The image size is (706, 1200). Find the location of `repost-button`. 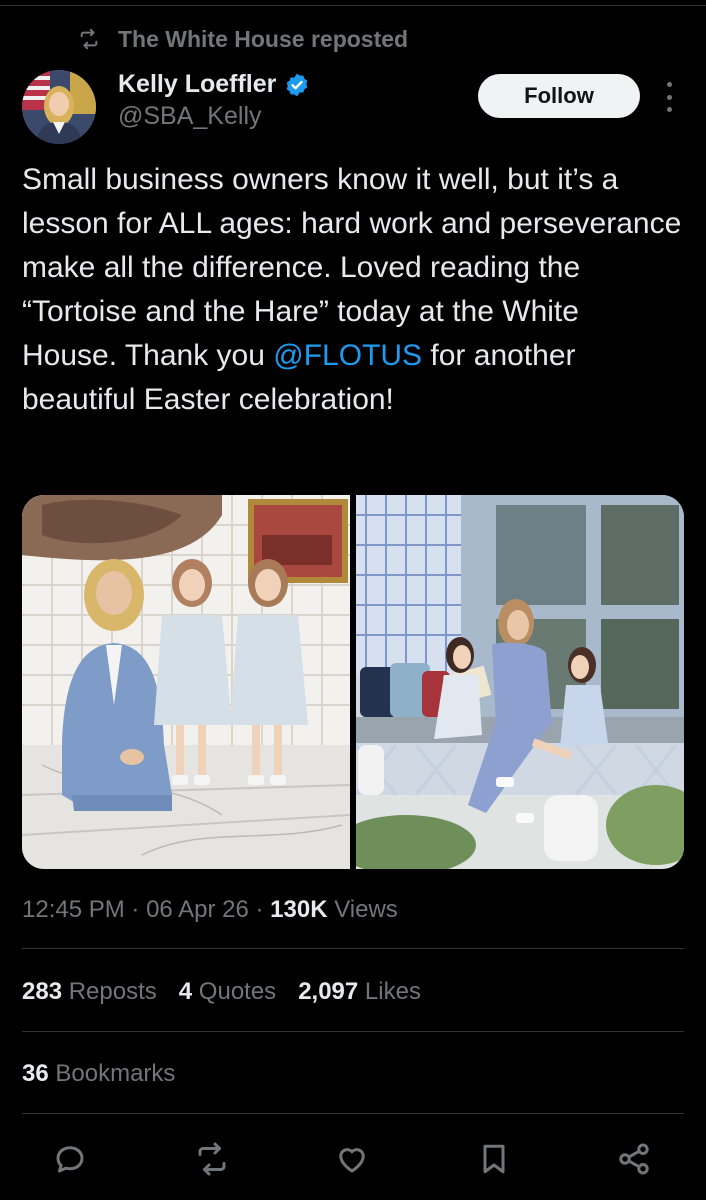

repost-button is located at coordinates (212, 1159).